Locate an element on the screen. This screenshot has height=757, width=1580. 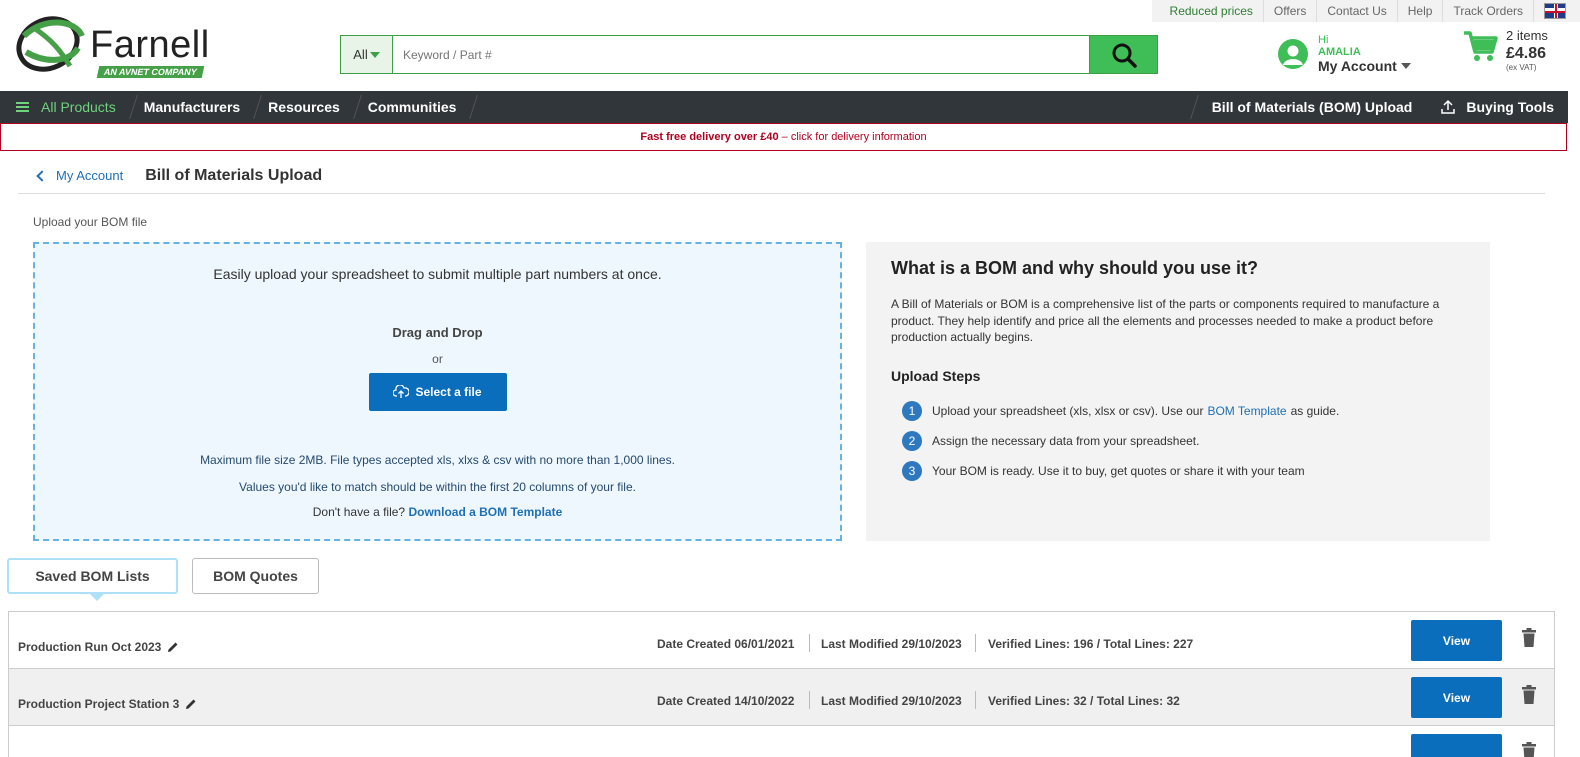
search-category-dropdown: All is located at coordinates (367, 54).